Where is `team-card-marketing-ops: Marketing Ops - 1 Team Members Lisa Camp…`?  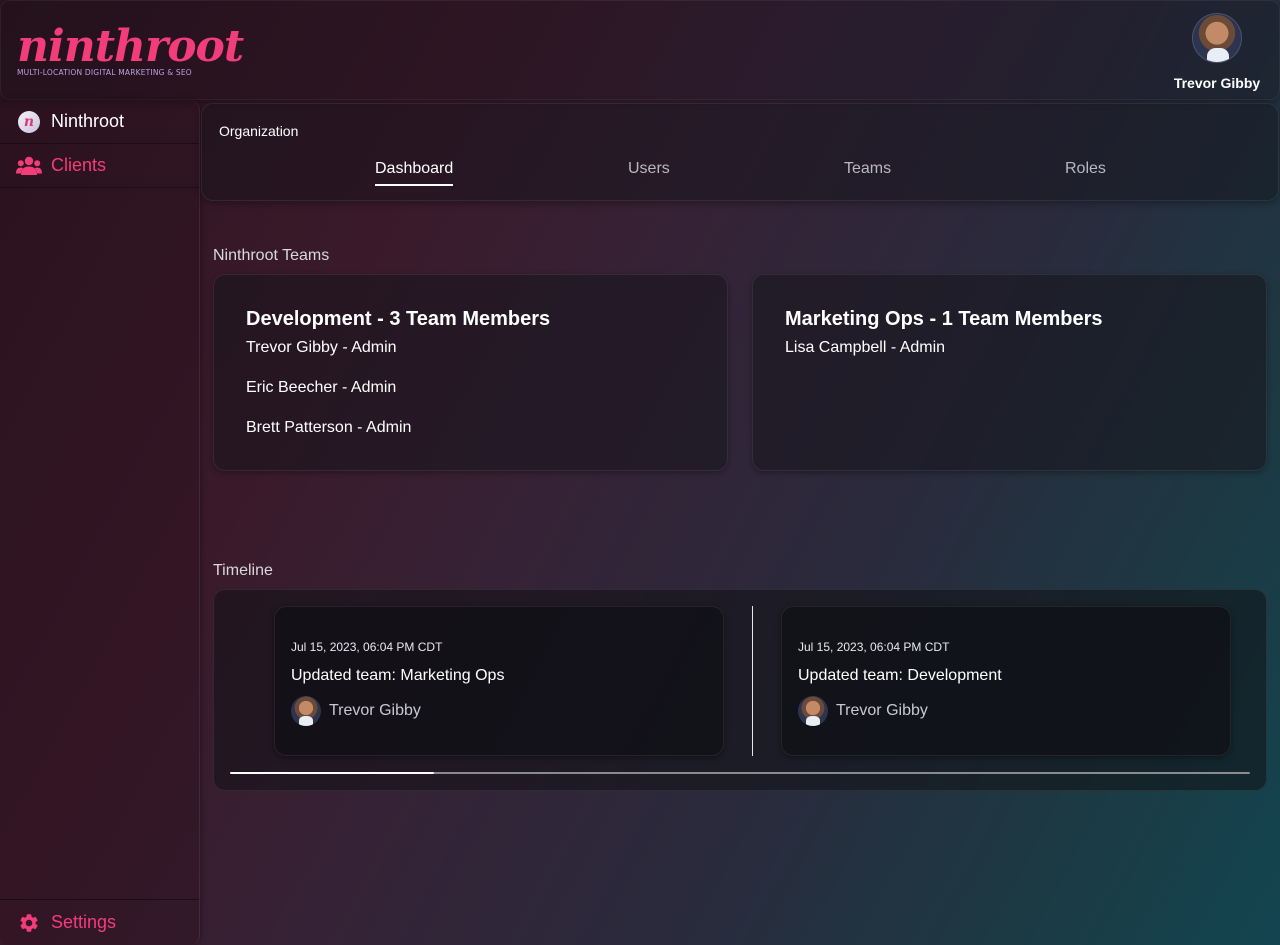
team-card-marketing-ops: Marketing Ops - 1 Team Members Lisa Camp… is located at coordinates (1009, 372).